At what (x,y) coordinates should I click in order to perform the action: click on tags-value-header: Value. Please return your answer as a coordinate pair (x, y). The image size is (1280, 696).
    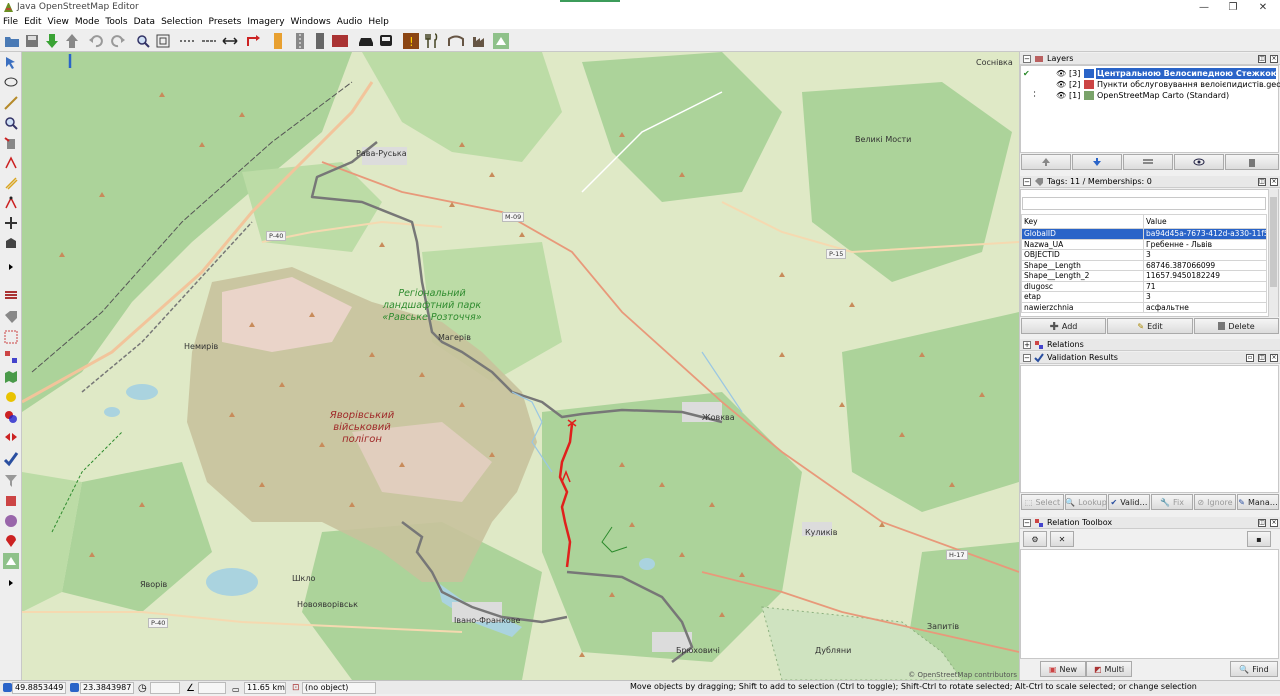
    Looking at the image, I should click on (1205, 221).